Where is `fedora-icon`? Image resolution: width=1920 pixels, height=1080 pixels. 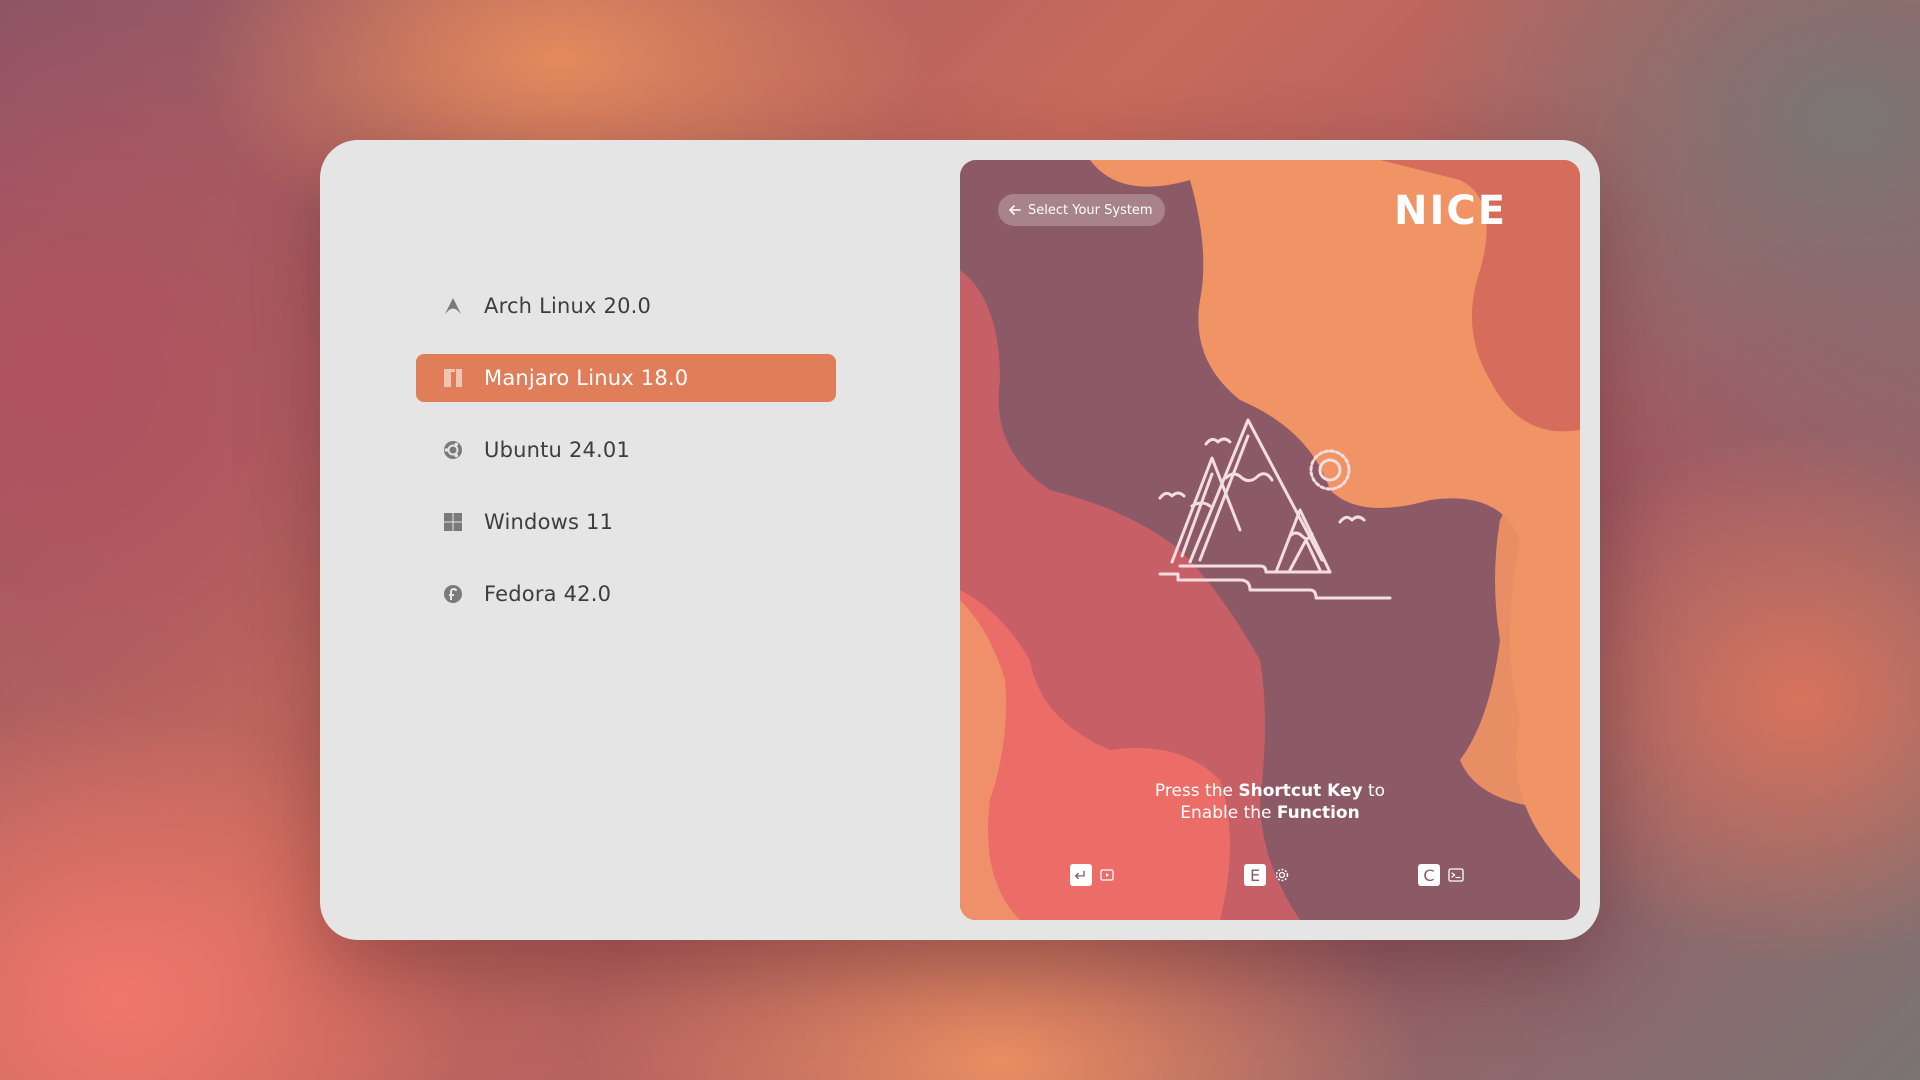
fedora-icon is located at coordinates (453, 594).